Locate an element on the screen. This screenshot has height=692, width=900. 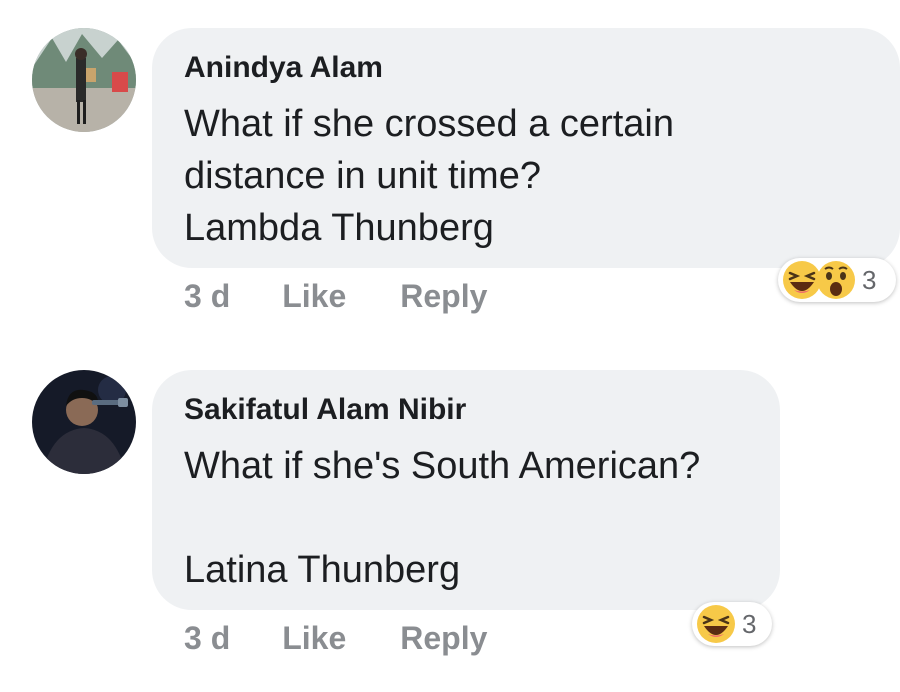
laughing-emoji-icon is located at coordinates (716, 624).